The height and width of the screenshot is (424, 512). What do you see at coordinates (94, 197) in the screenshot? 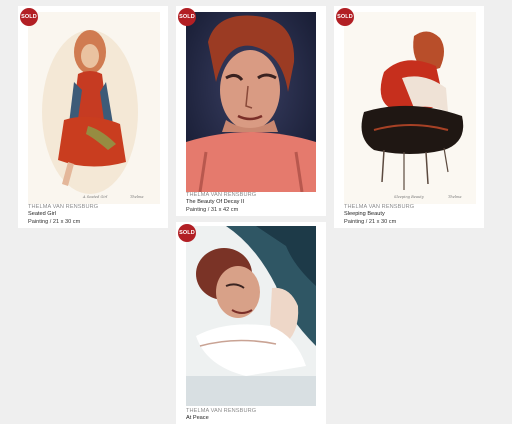
I see `seated-girl-caption: A Seated Girl` at bounding box center [94, 197].